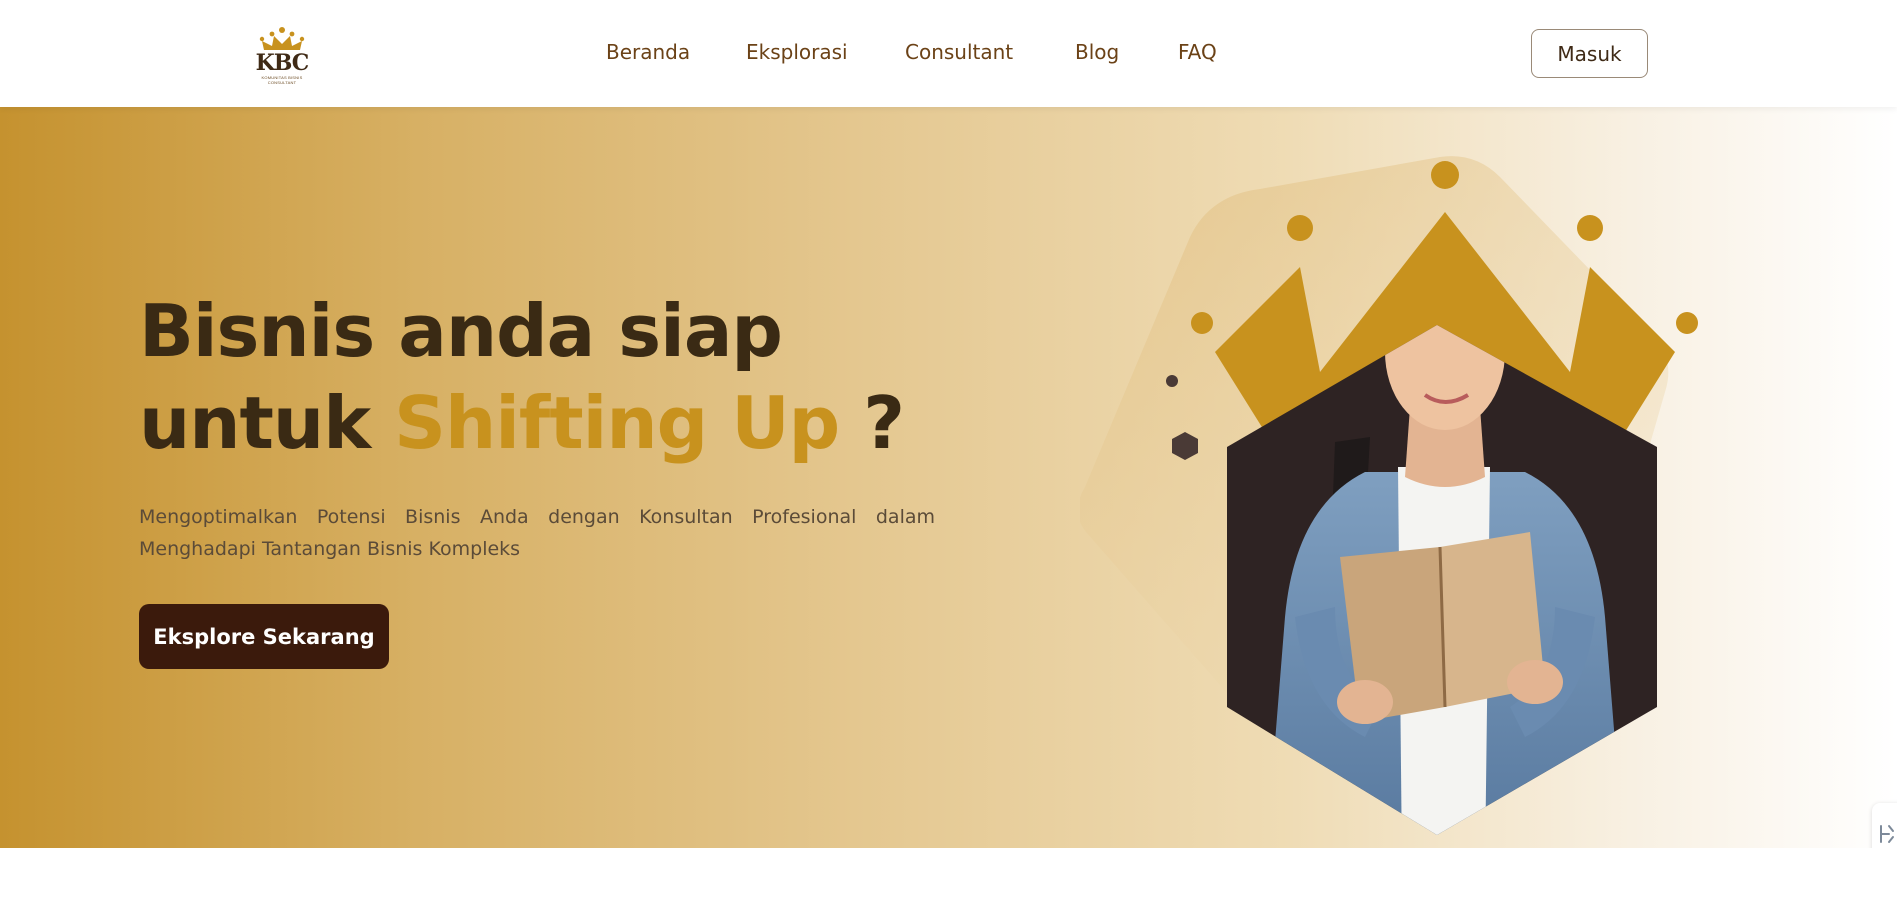  What do you see at coordinates (282, 38) in the screenshot?
I see `crown-icon` at bounding box center [282, 38].